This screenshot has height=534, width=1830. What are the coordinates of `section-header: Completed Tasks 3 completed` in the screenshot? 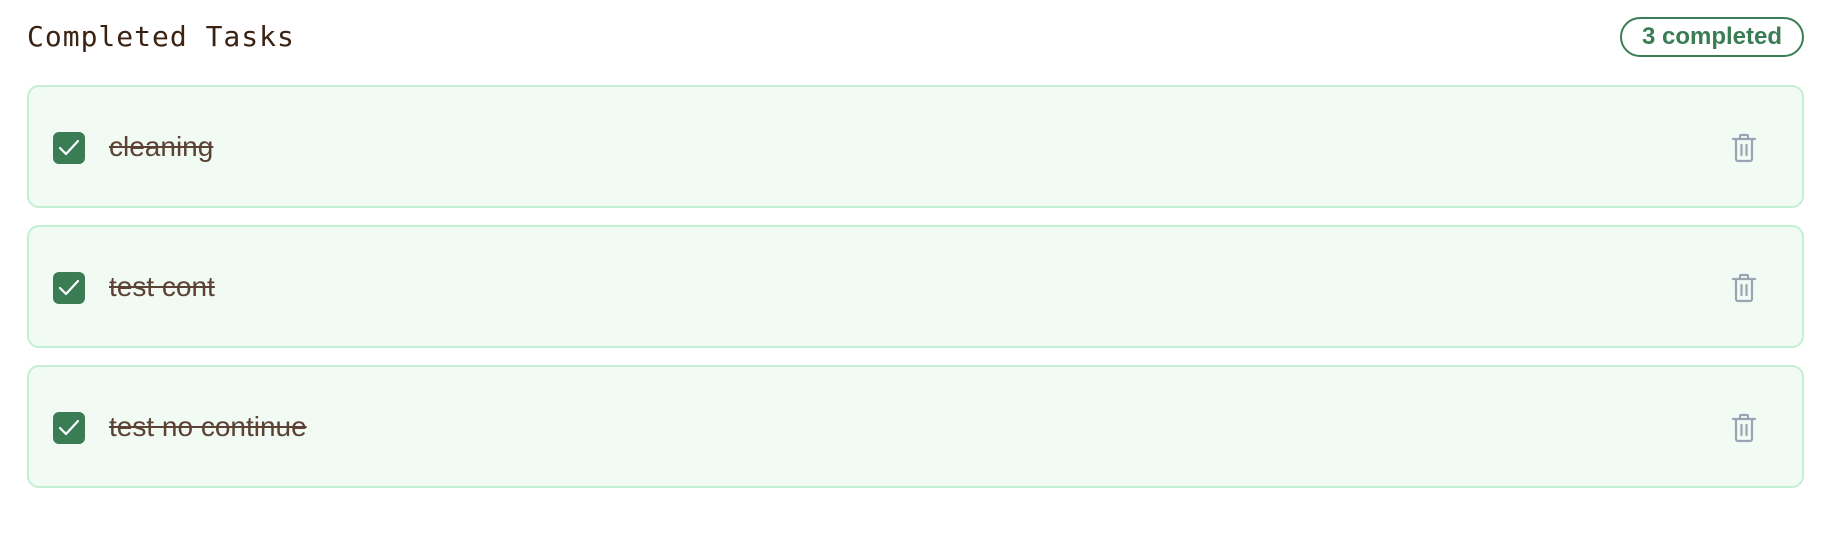 It's located at (915, 39).